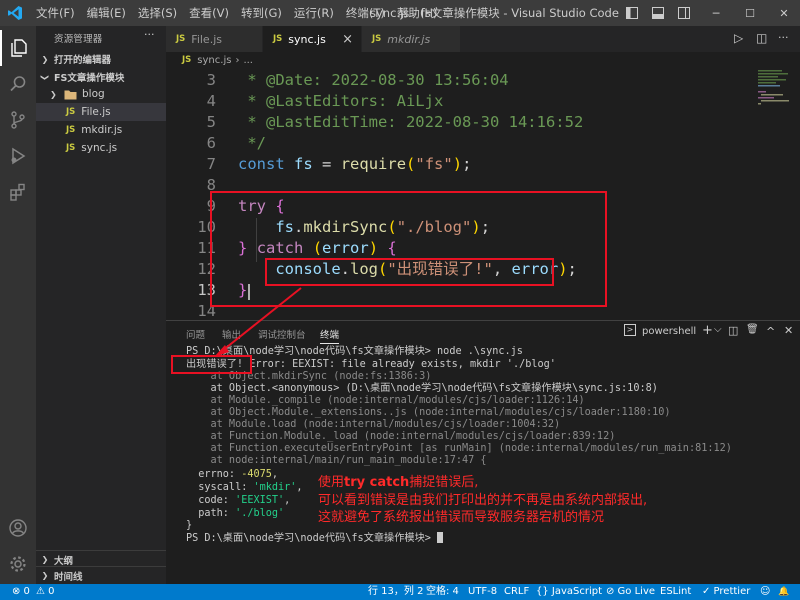 The image size is (800, 600). What do you see at coordinates (282, 334) in the screenshot?
I see `tab-debug-console: 调试控制台` at bounding box center [282, 334].